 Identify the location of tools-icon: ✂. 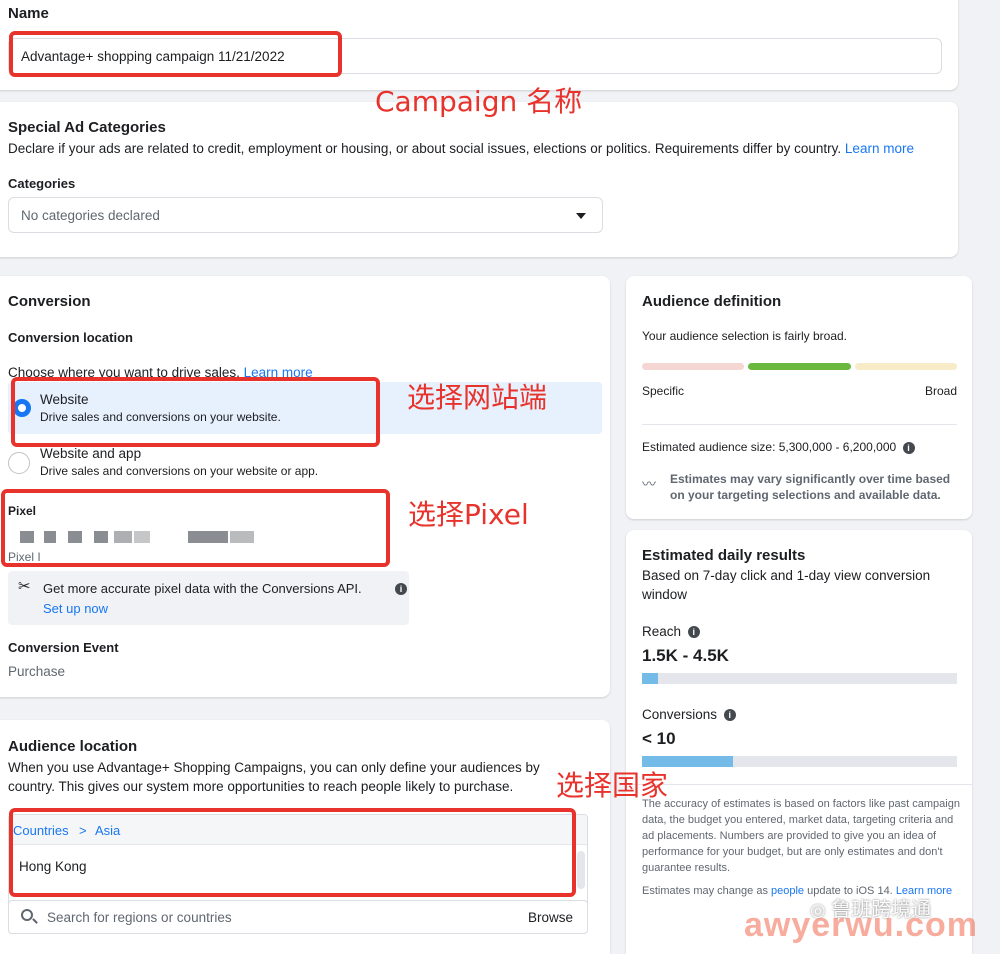
(24, 586).